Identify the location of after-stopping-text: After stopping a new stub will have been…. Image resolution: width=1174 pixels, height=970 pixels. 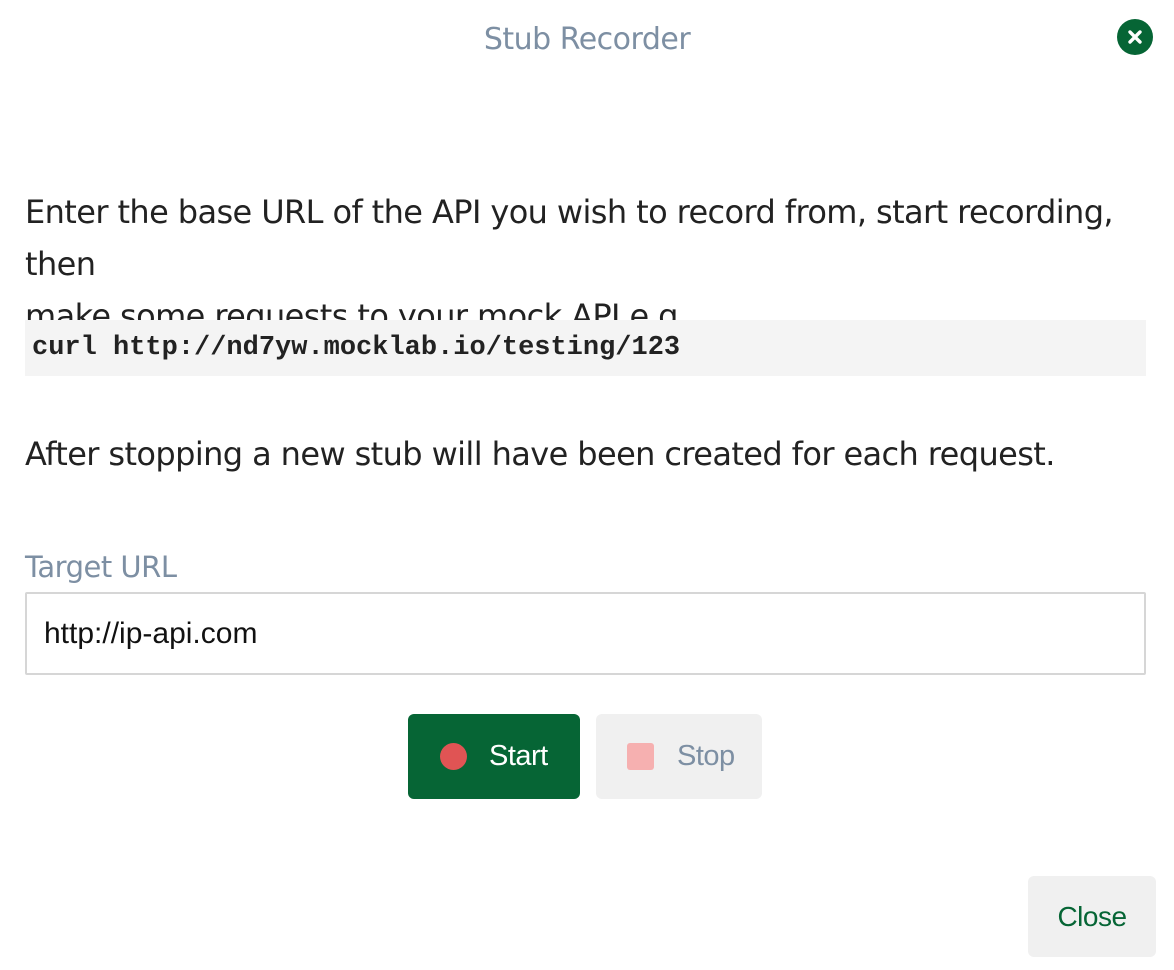
(540, 454).